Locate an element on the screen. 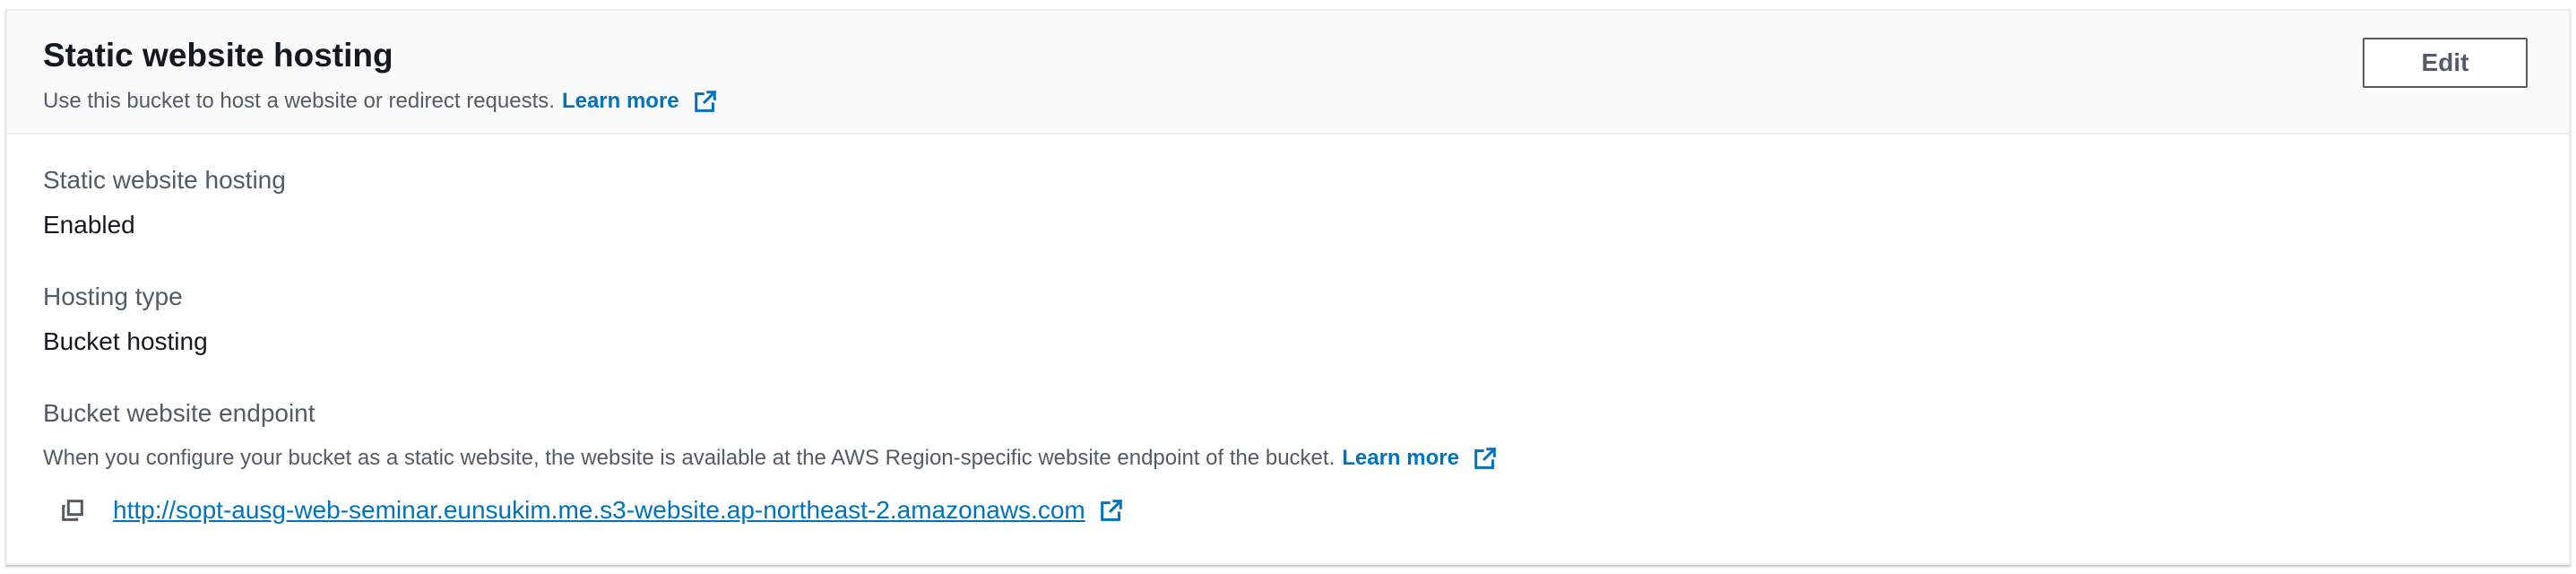  static-website-hosting-value: Enabled is located at coordinates (89, 225).